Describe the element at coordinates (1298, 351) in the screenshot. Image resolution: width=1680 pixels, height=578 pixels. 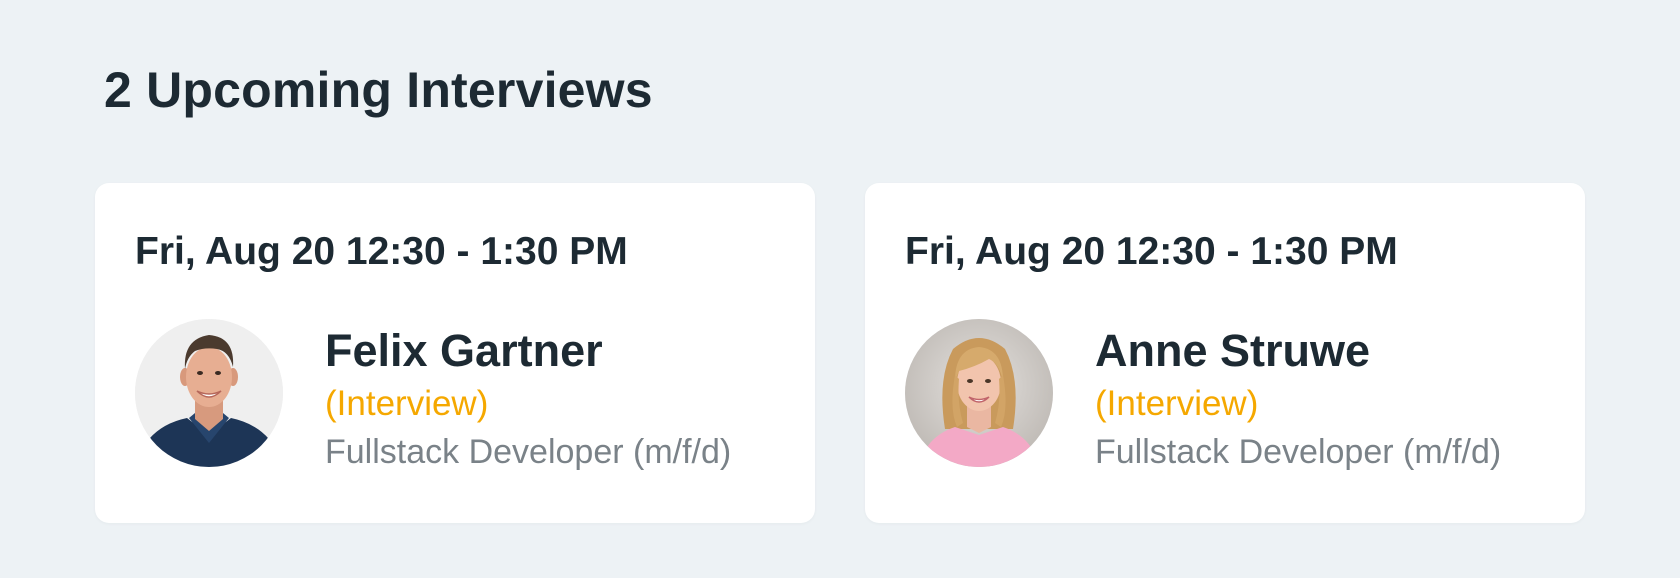
I see `candidate-name: Anne Struwe` at that location.